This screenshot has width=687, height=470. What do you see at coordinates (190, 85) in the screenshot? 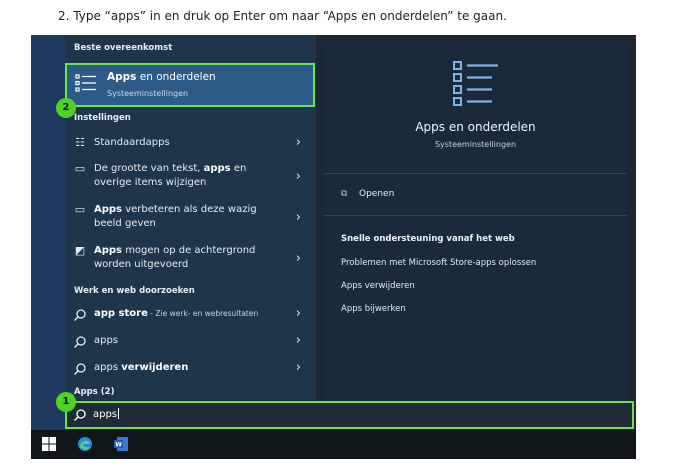
I see `best-match-apps-en-onderdelen: Apps en onderdelen Systeeminstellingen` at bounding box center [190, 85].